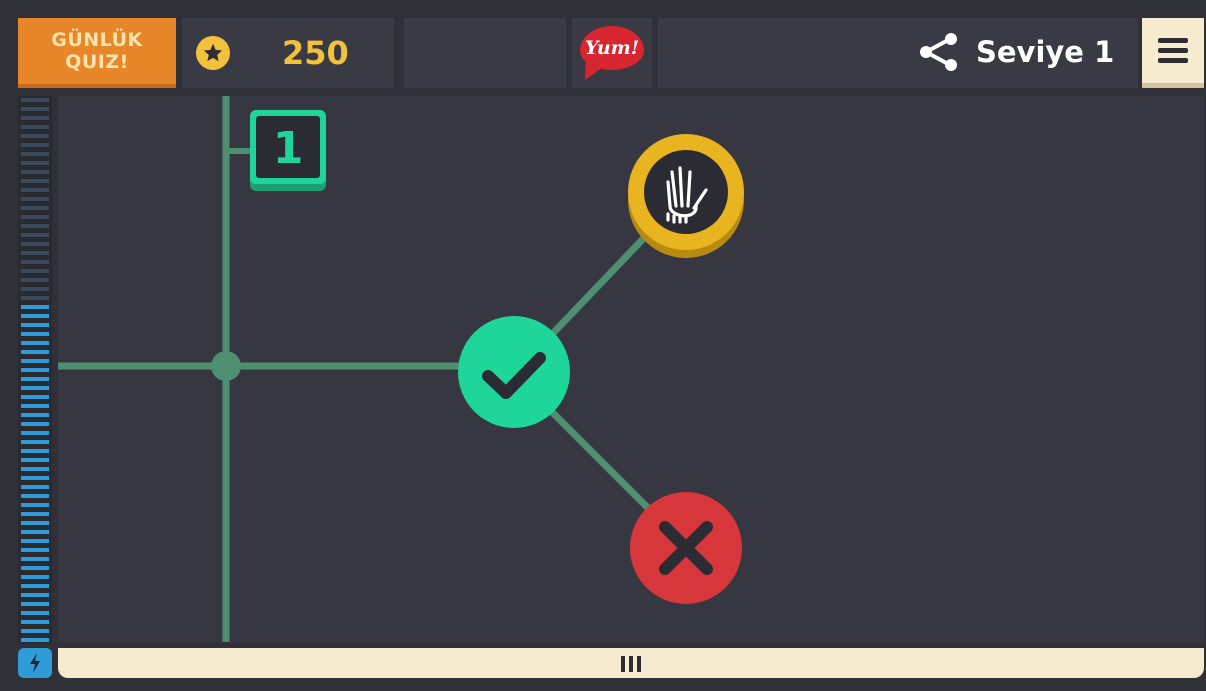 This screenshot has width=1206, height=691. Describe the element at coordinates (35, 663) in the screenshot. I see `lightning-icon` at that location.